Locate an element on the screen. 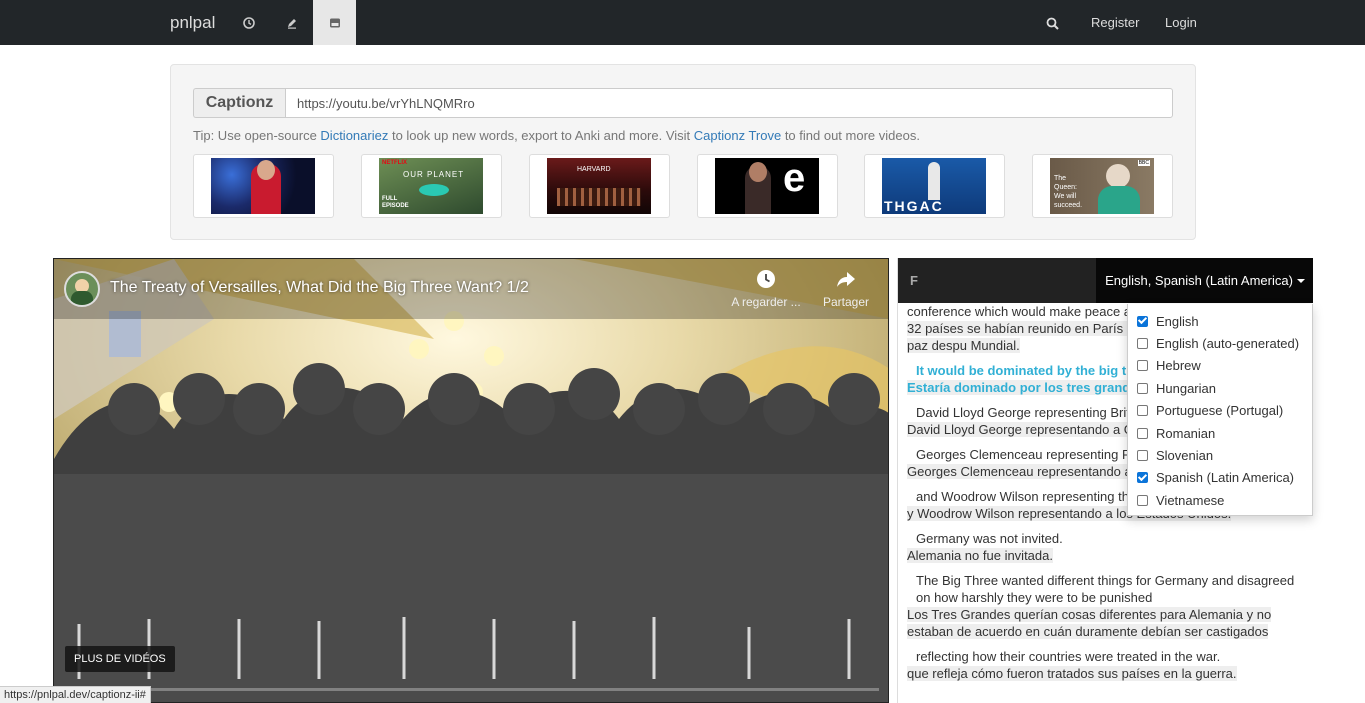 Image resolution: width=1365 pixels, height=703 pixels. video-thumbnail: e is located at coordinates (767, 186).